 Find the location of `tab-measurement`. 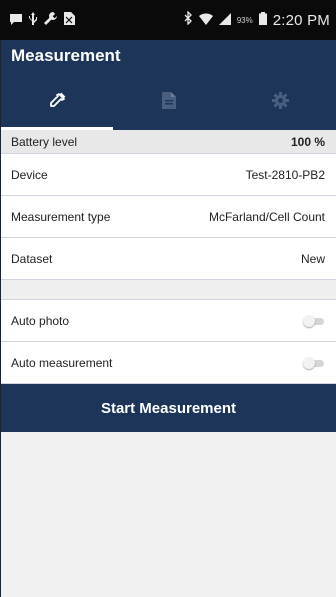

tab-measurement is located at coordinates (57, 103).